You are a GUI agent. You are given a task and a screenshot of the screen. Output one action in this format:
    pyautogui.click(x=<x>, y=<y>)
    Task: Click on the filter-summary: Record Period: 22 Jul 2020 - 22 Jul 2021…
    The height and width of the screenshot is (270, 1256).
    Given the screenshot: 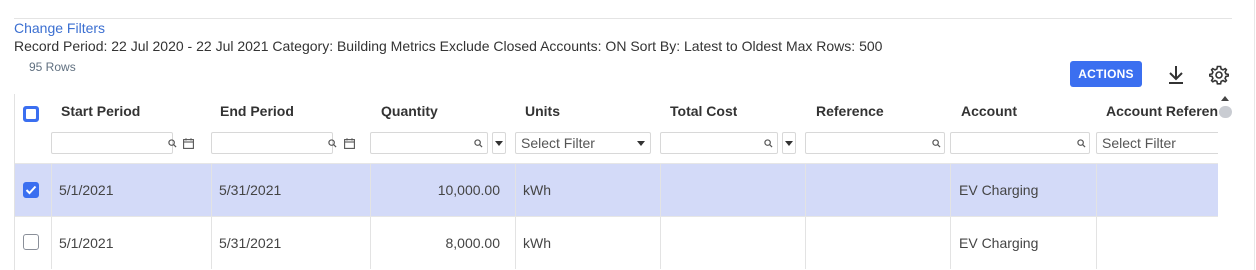 What is the action you would take?
    pyautogui.click(x=448, y=46)
    